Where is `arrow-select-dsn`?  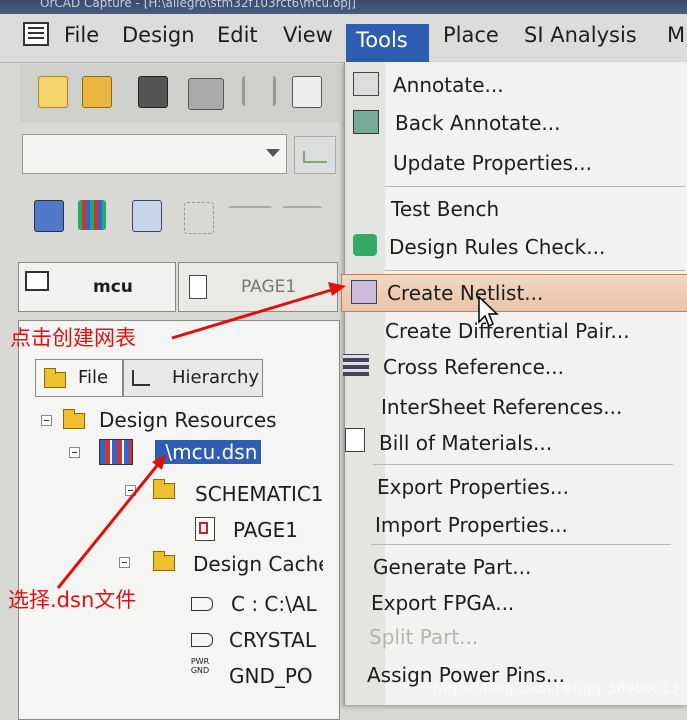
arrow-select-dsn is located at coordinates (109, 525).